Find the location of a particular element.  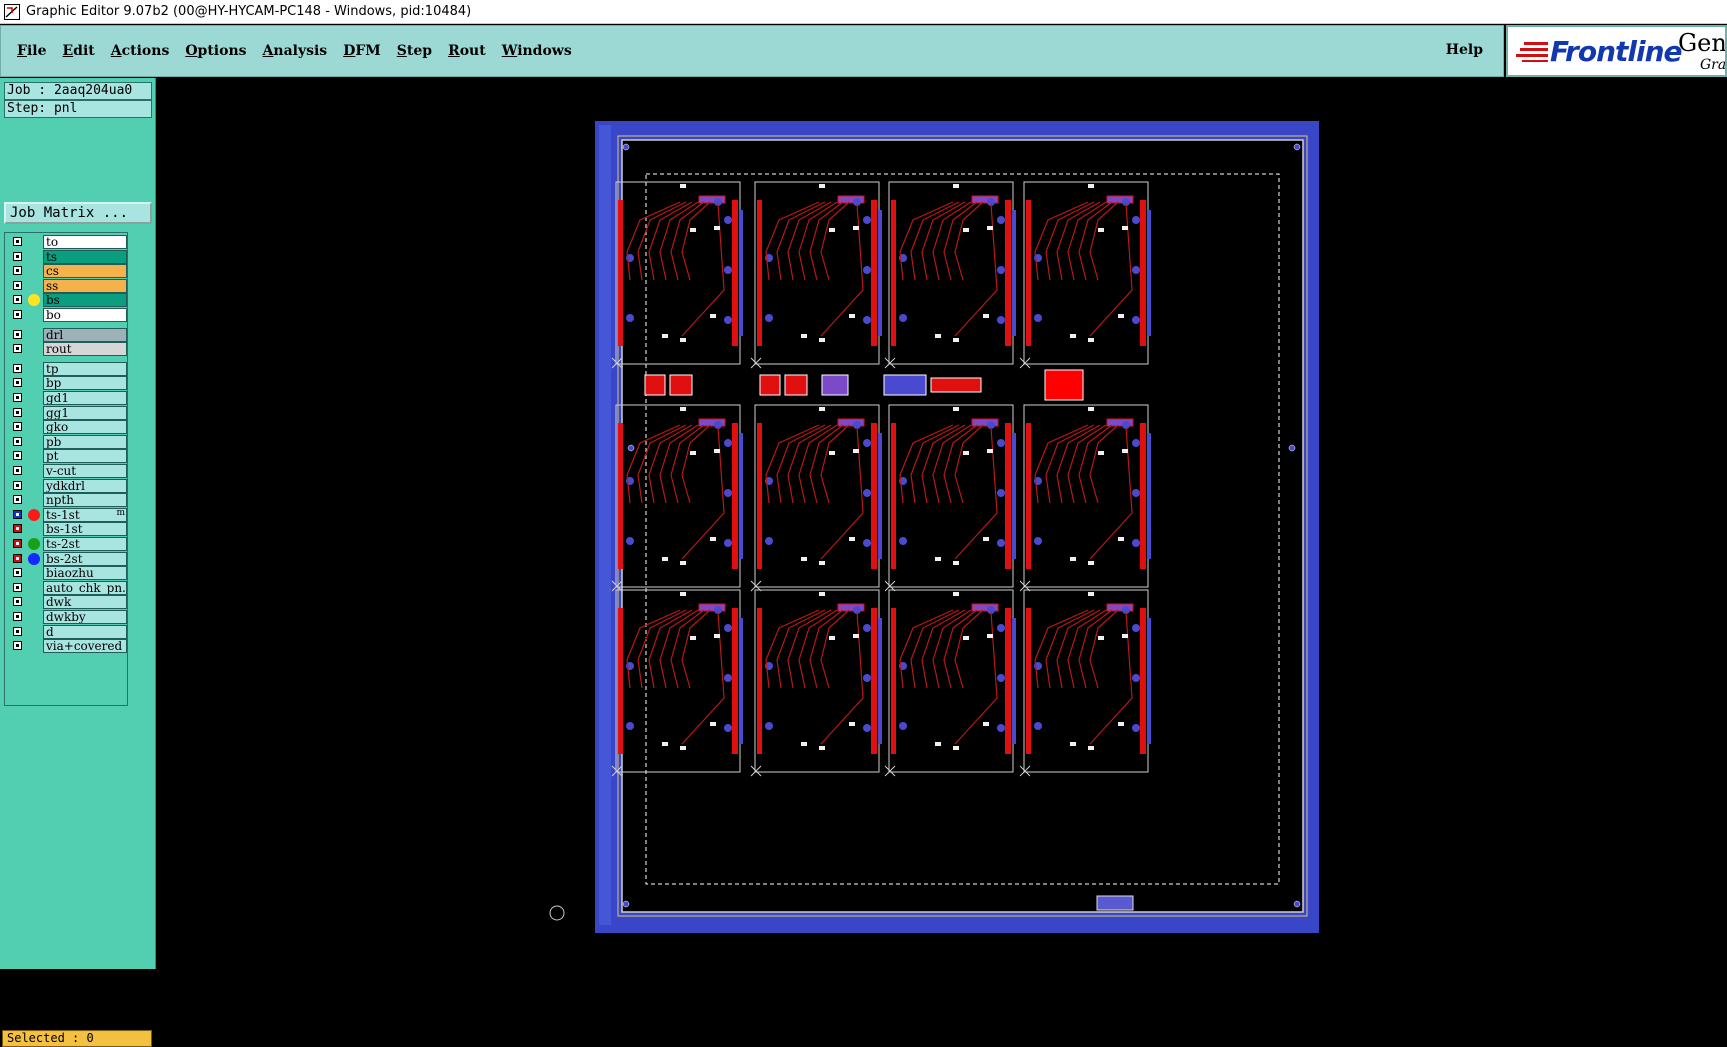

layer-name: ts-2st is located at coordinates (85, 544).